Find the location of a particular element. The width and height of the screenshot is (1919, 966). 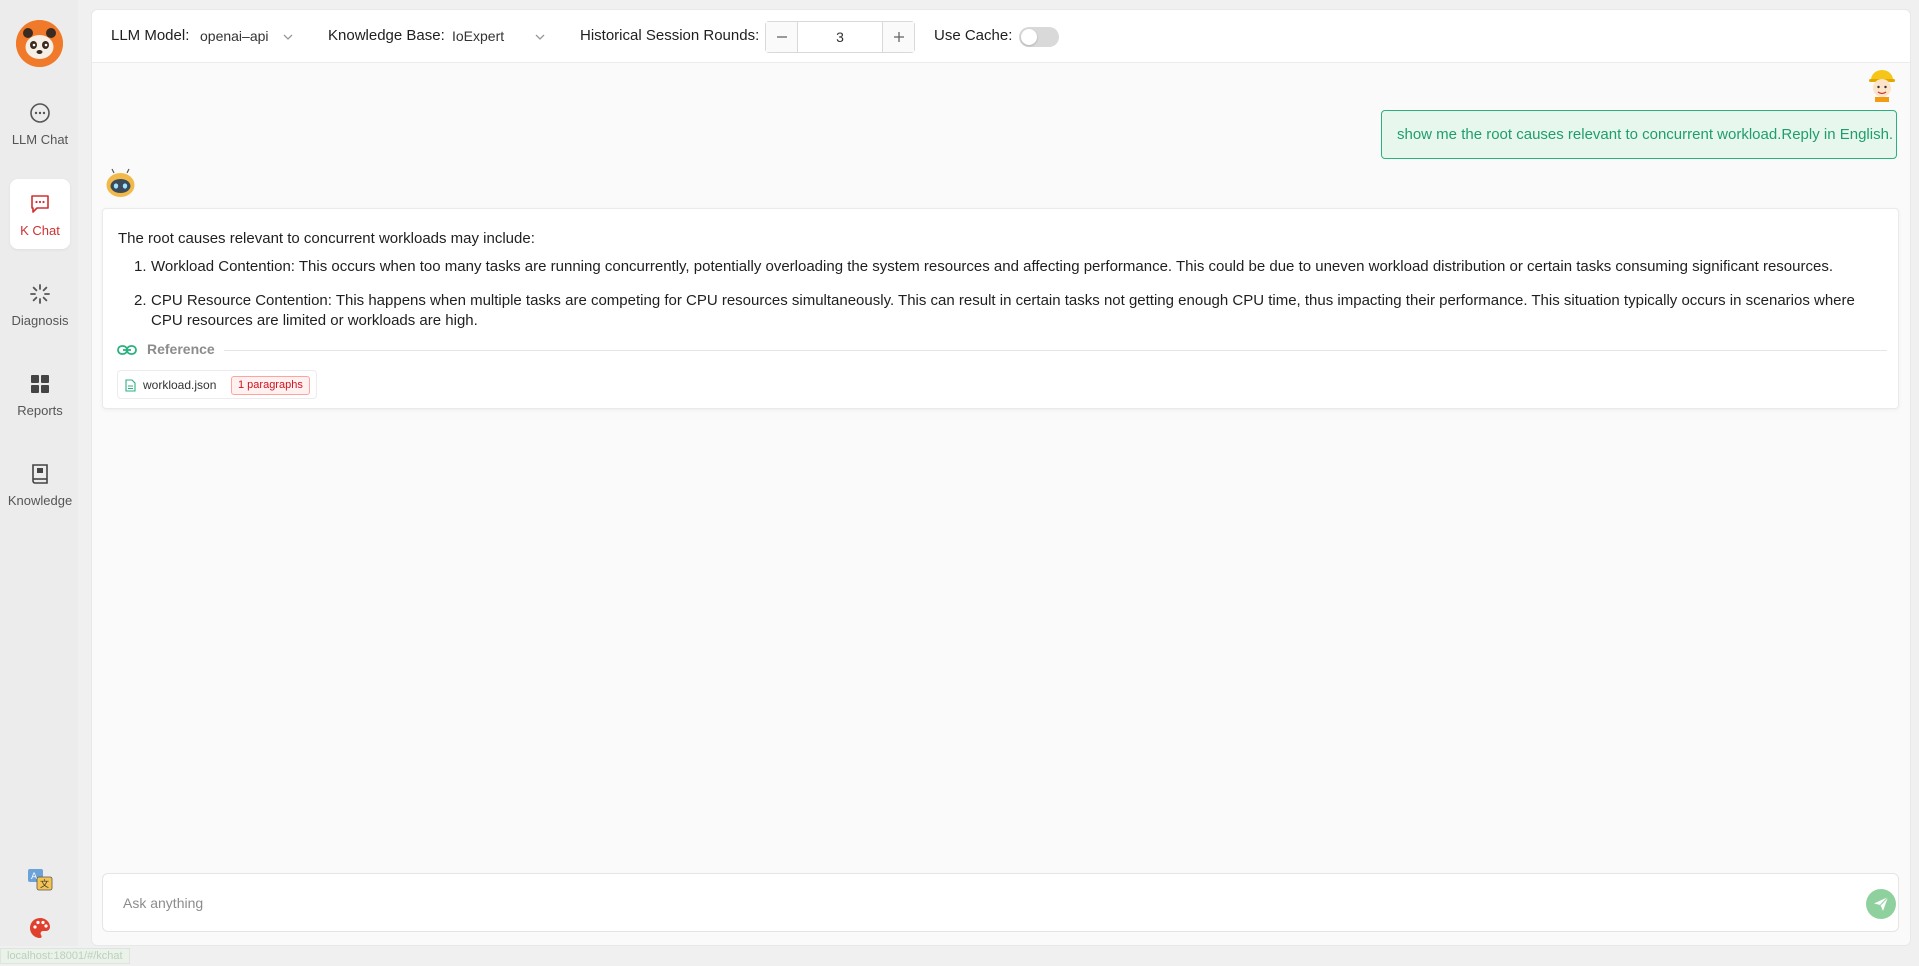

sidebar-item-label: K Chat is located at coordinates (40, 230).